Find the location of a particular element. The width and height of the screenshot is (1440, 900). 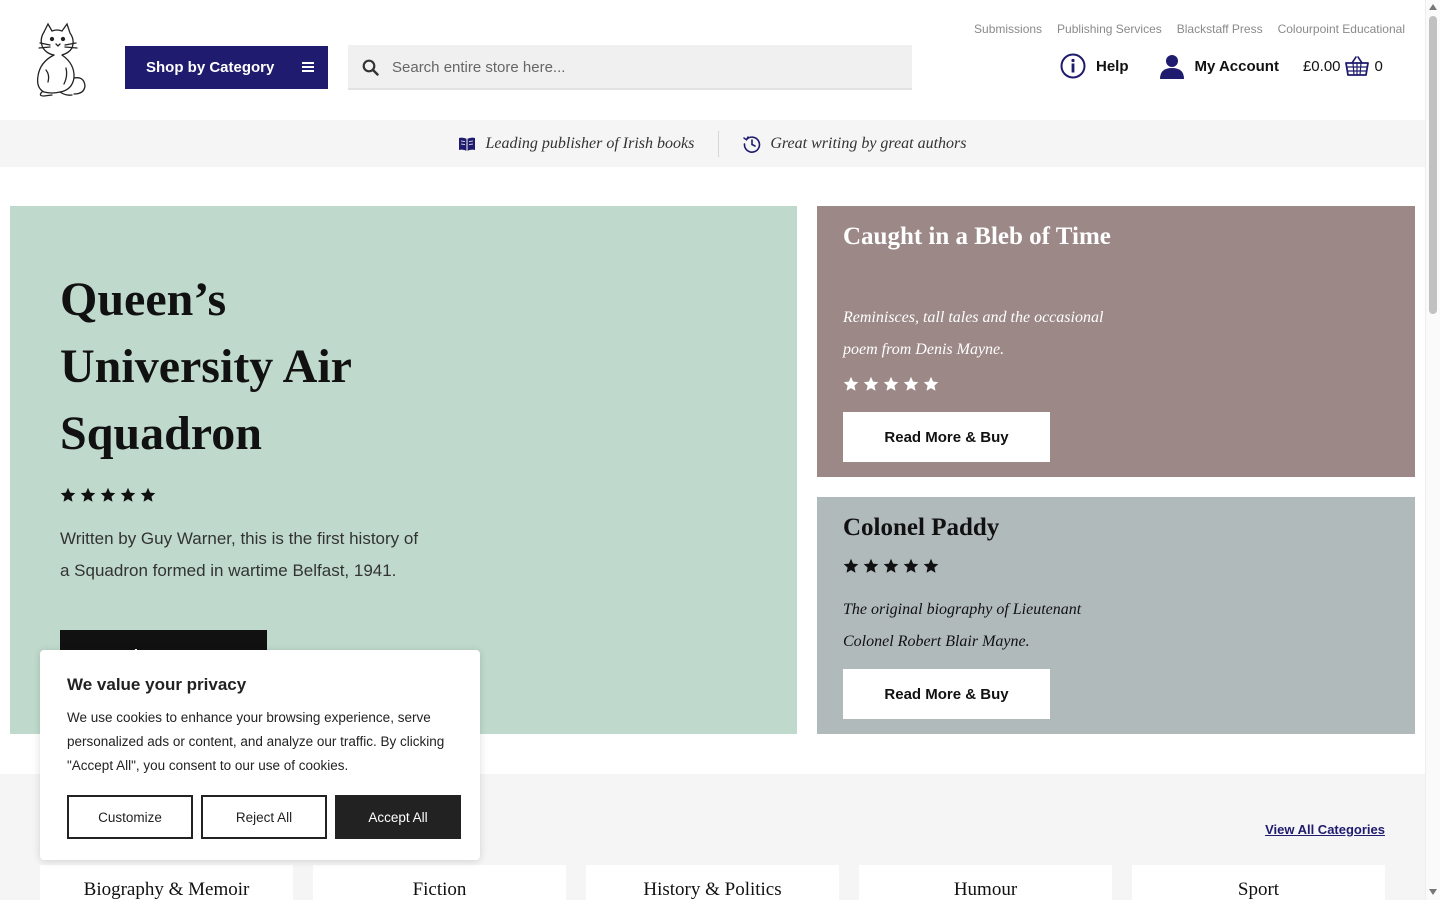

cat-logo-icon is located at coordinates (57, 59).